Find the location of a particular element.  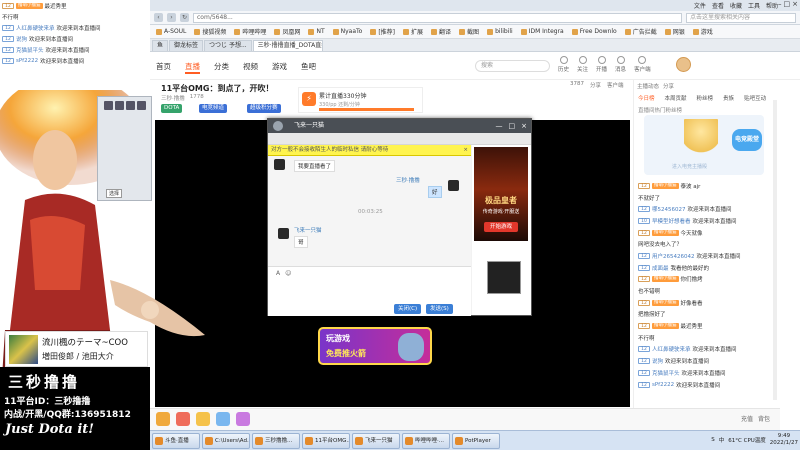

streamer-news-link: 主播动态 is located at coordinates (648, 86).